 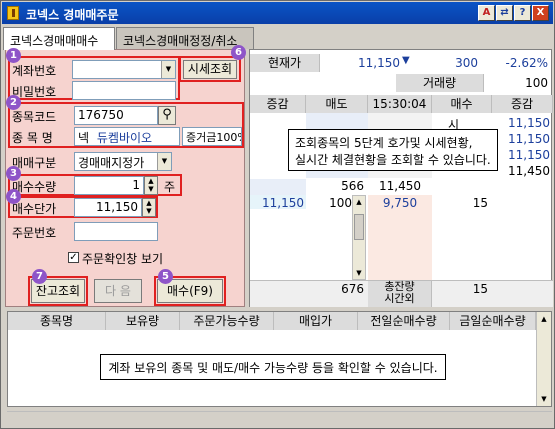 What do you see at coordinates (529, 155) in the screenshot?
I see `right-value-3: 11,150` at bounding box center [529, 155].